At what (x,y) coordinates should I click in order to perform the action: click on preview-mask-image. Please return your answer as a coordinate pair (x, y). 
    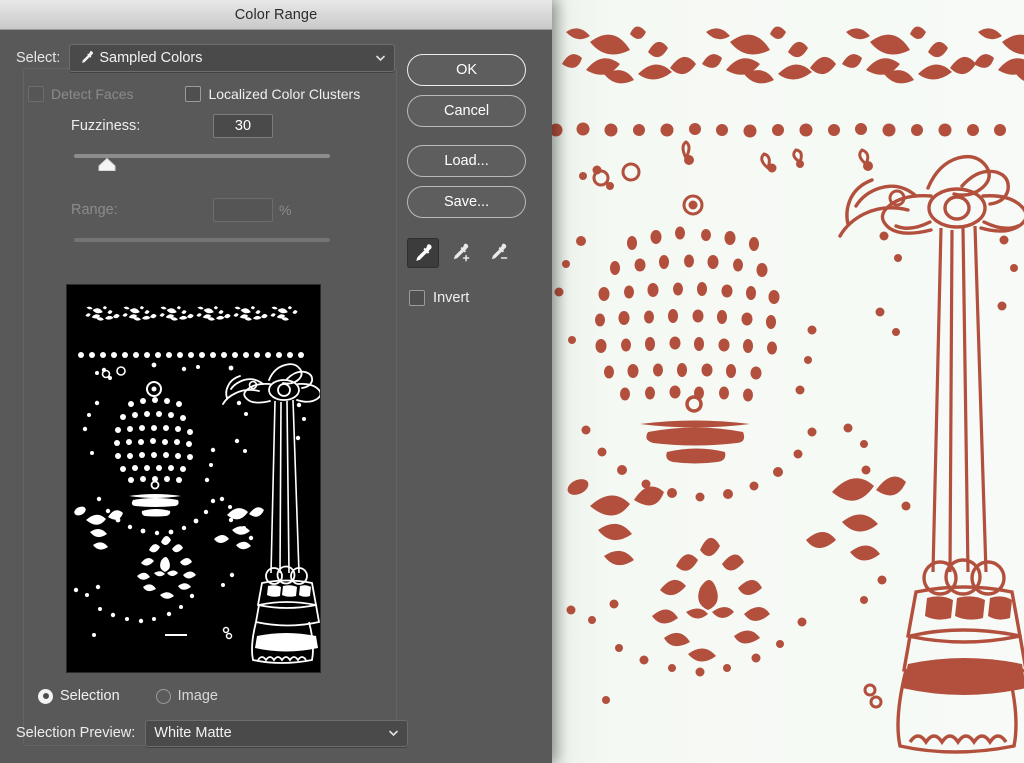
    Looking at the image, I should click on (193, 478).